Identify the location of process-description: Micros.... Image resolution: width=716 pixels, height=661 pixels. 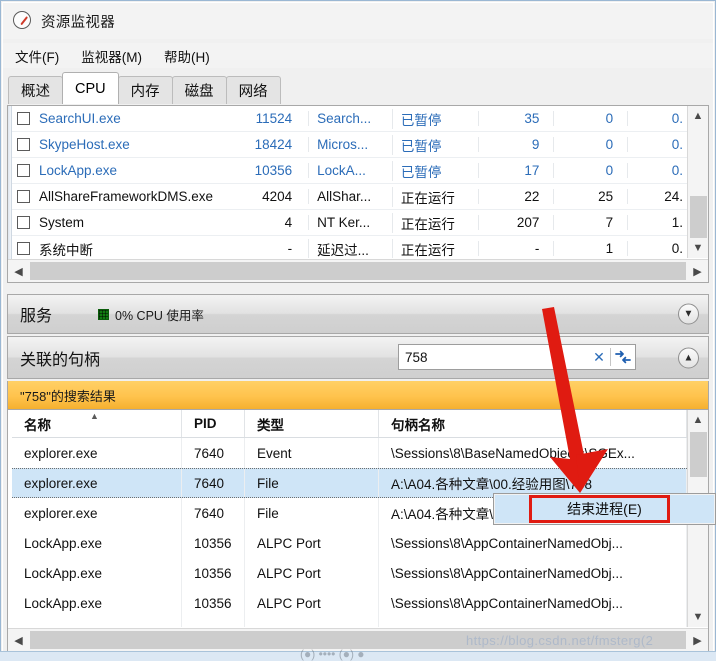
(350, 144).